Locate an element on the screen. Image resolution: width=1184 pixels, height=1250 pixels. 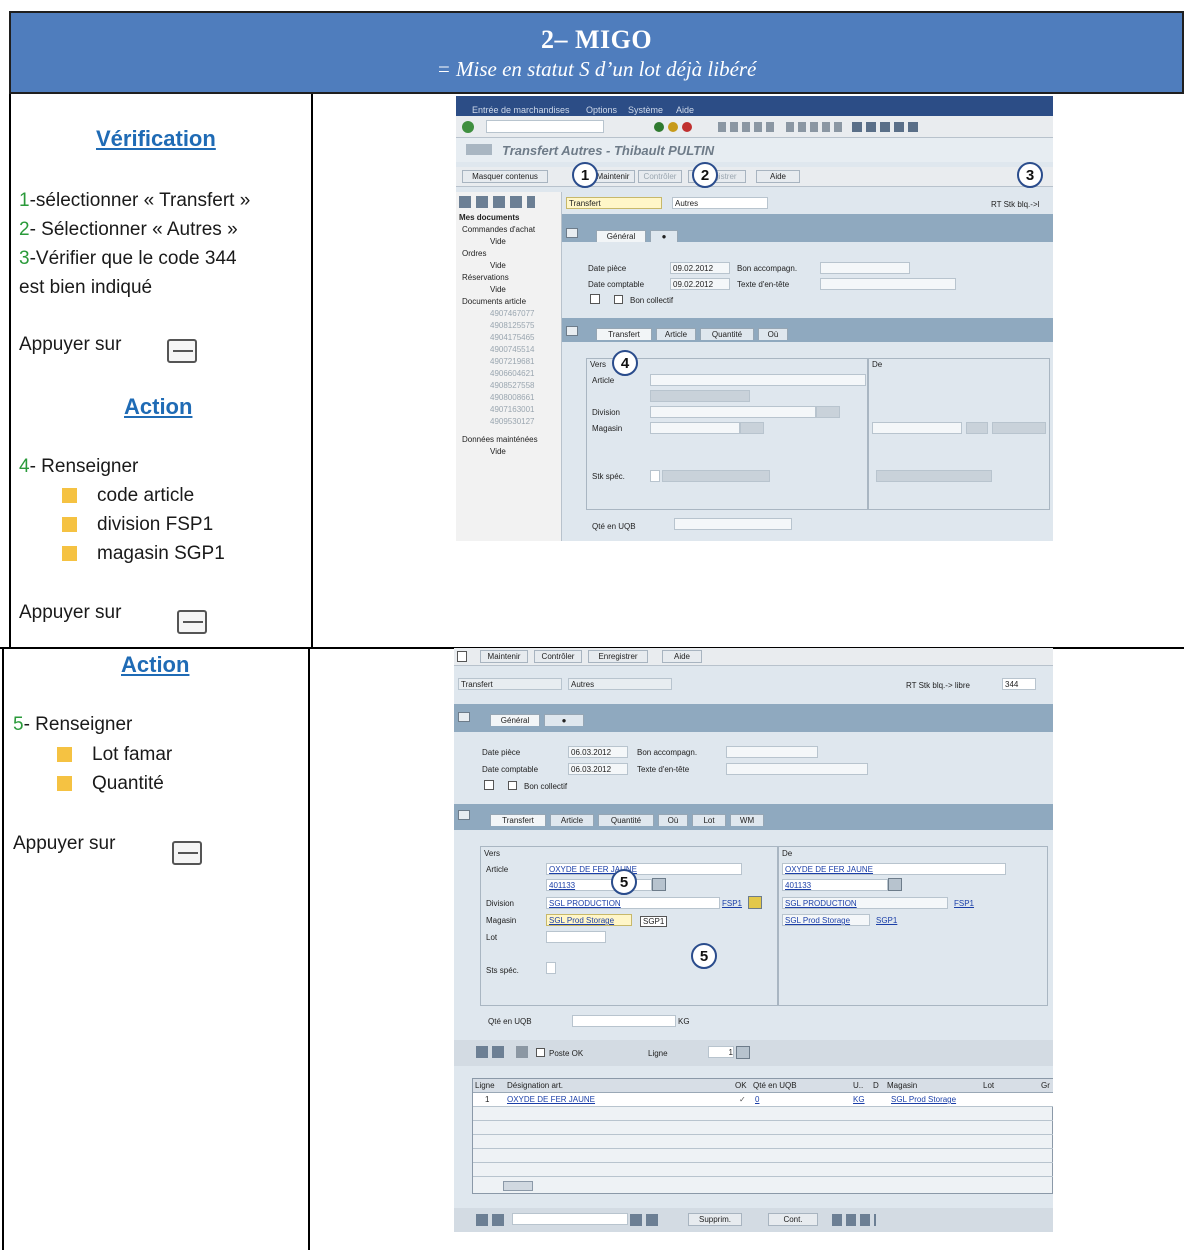
division-code: FSP1 is located at coordinates (732, 903).